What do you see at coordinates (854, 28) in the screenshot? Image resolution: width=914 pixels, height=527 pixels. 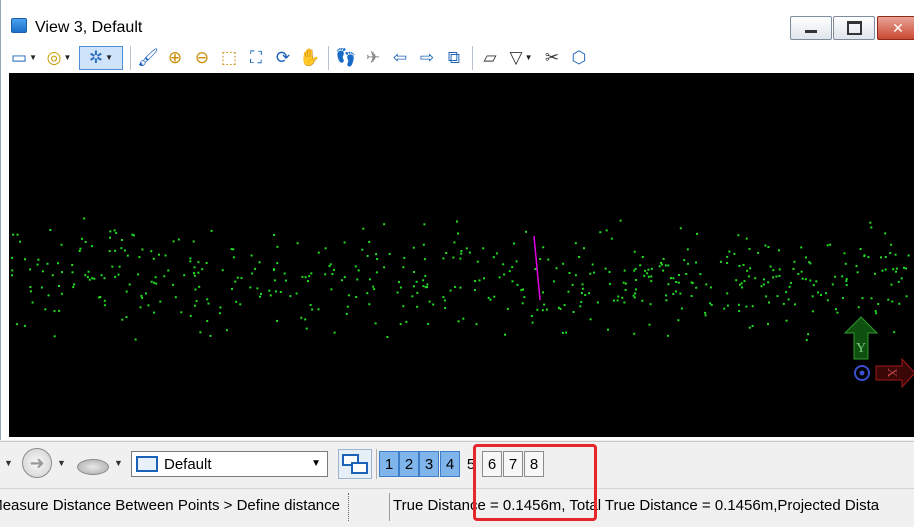 I see `maximize-button` at bounding box center [854, 28].